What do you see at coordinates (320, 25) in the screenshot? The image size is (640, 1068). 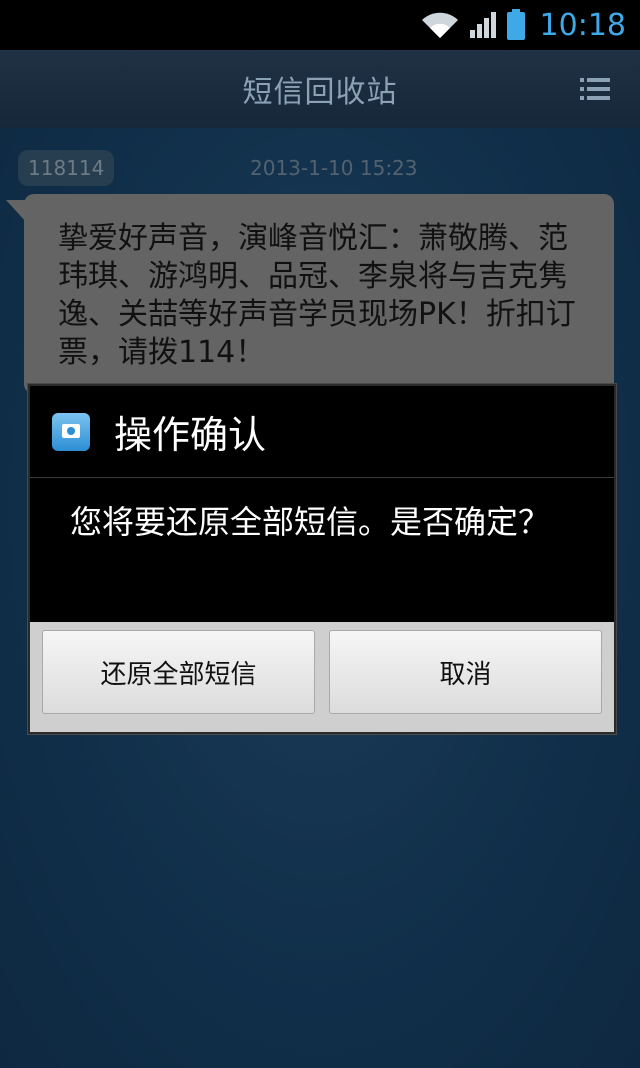 I see `status-bar: 10:18` at bounding box center [320, 25].